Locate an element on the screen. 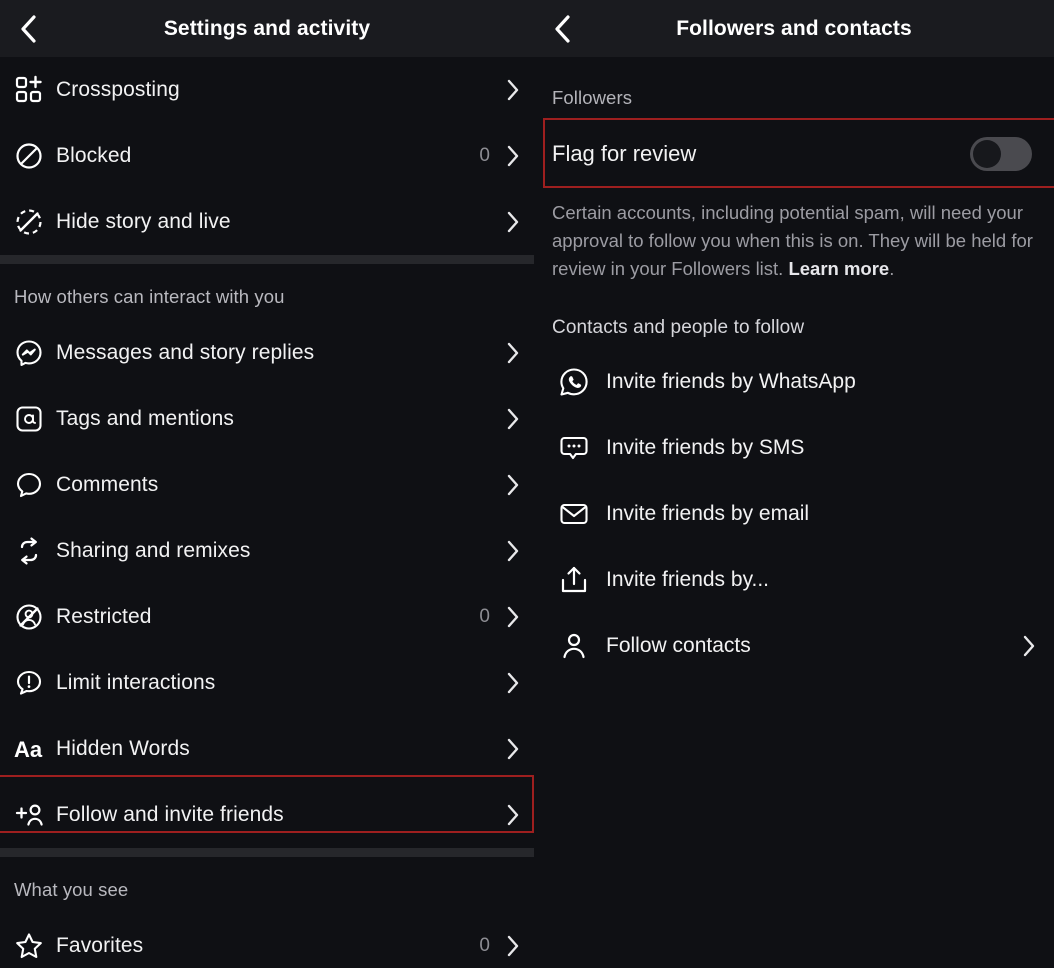  hidden-words-icon: Aa is located at coordinates (35, 749).